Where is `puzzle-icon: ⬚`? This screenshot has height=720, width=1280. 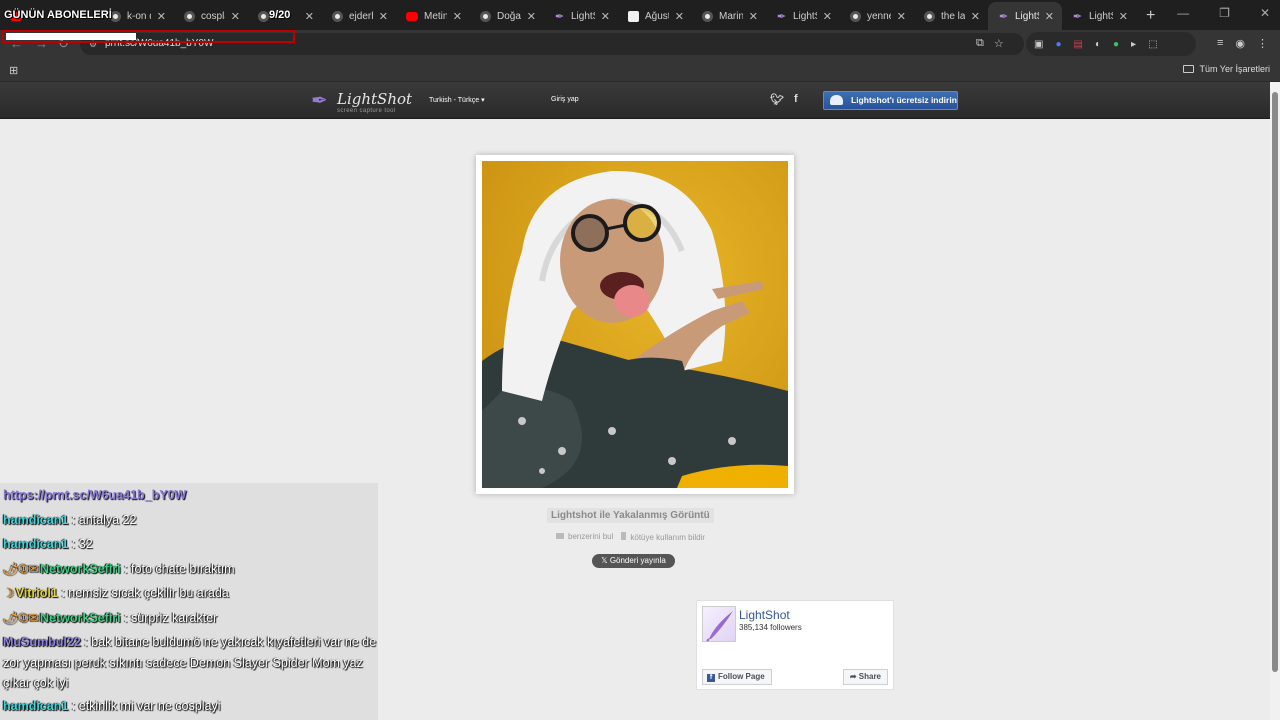 puzzle-icon: ⬚ is located at coordinates (1152, 44).